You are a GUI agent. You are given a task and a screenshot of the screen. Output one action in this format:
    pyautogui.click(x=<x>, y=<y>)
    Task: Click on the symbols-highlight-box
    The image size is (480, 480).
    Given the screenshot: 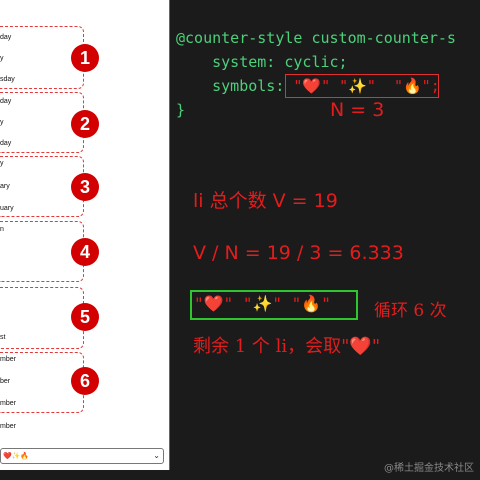 What is the action you would take?
    pyautogui.click(x=362, y=86)
    